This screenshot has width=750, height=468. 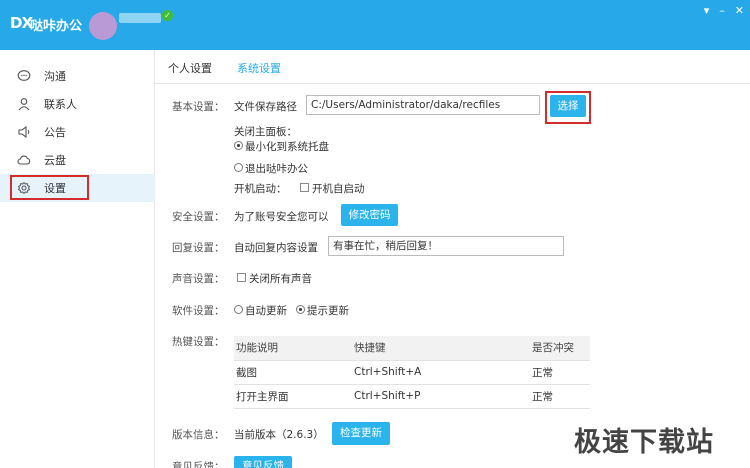 I want to click on table-row: 截图 Ctrl+Shift+A 正常, so click(x=412, y=372).